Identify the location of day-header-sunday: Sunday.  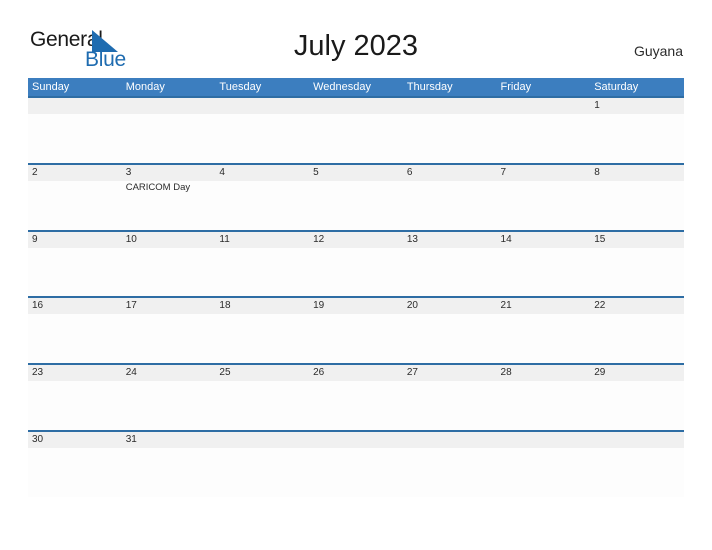
(51, 87).